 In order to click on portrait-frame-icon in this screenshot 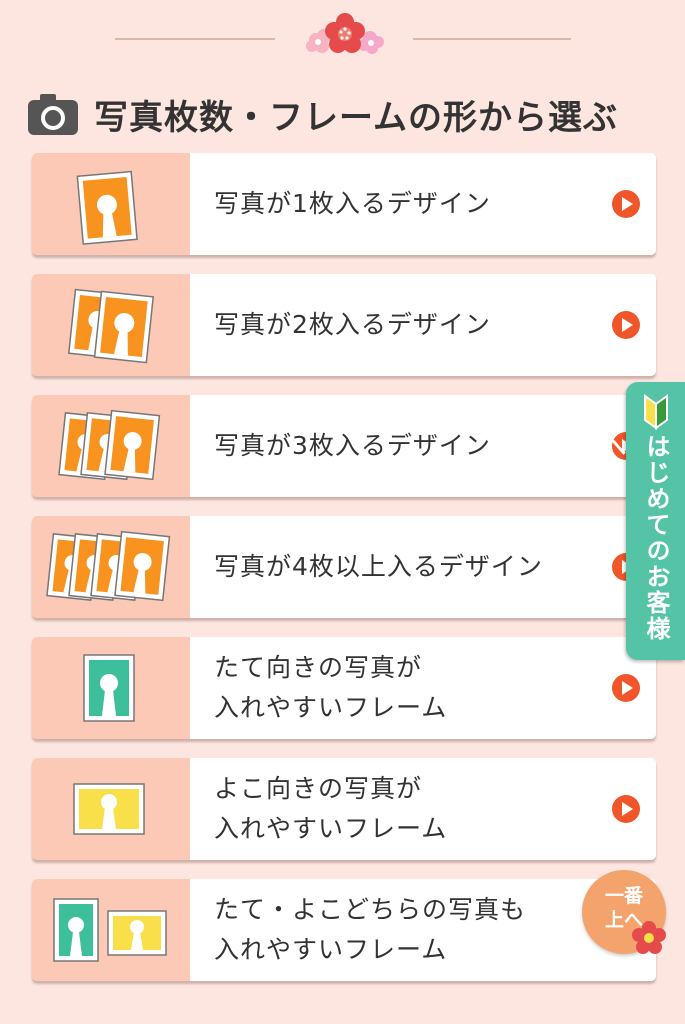, I will do `click(109, 688)`.